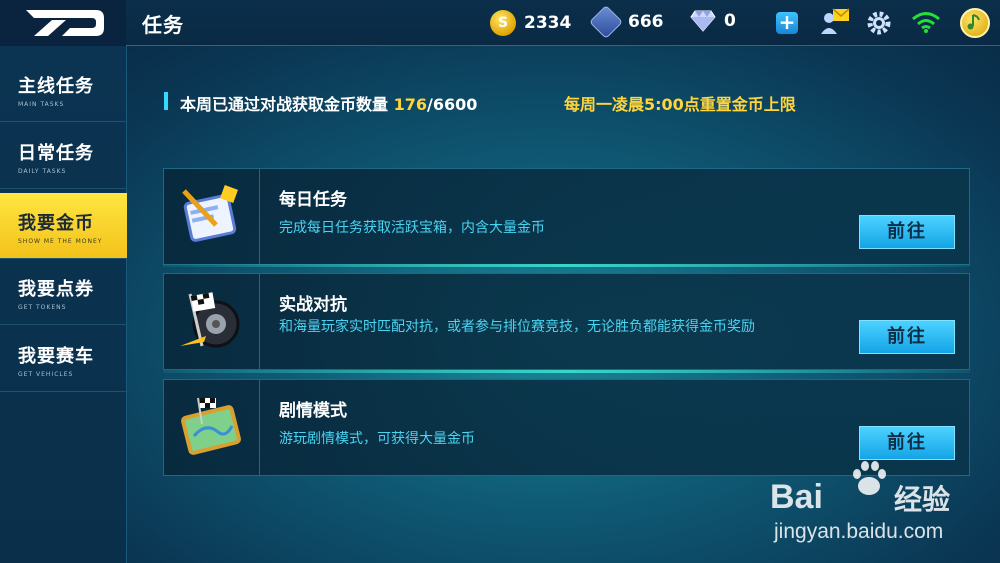 This screenshot has width=1000, height=563. I want to click on weekly-coin-progress: 本周已通过对战获取金币数量 176/6600, so click(328, 103).